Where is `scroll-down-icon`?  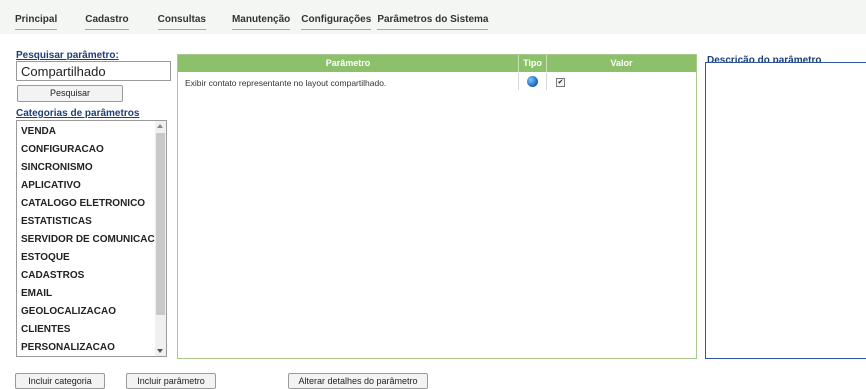
scroll-down-icon is located at coordinates (160, 351).